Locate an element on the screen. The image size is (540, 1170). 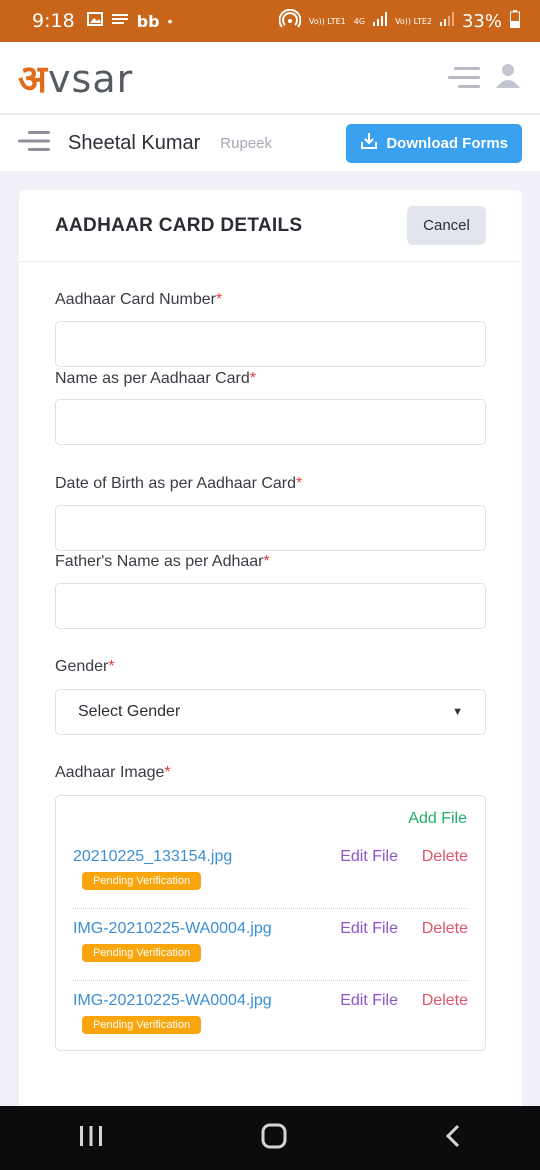
aadhaar-image-label: Aadhaar Image* is located at coordinates (113, 773).